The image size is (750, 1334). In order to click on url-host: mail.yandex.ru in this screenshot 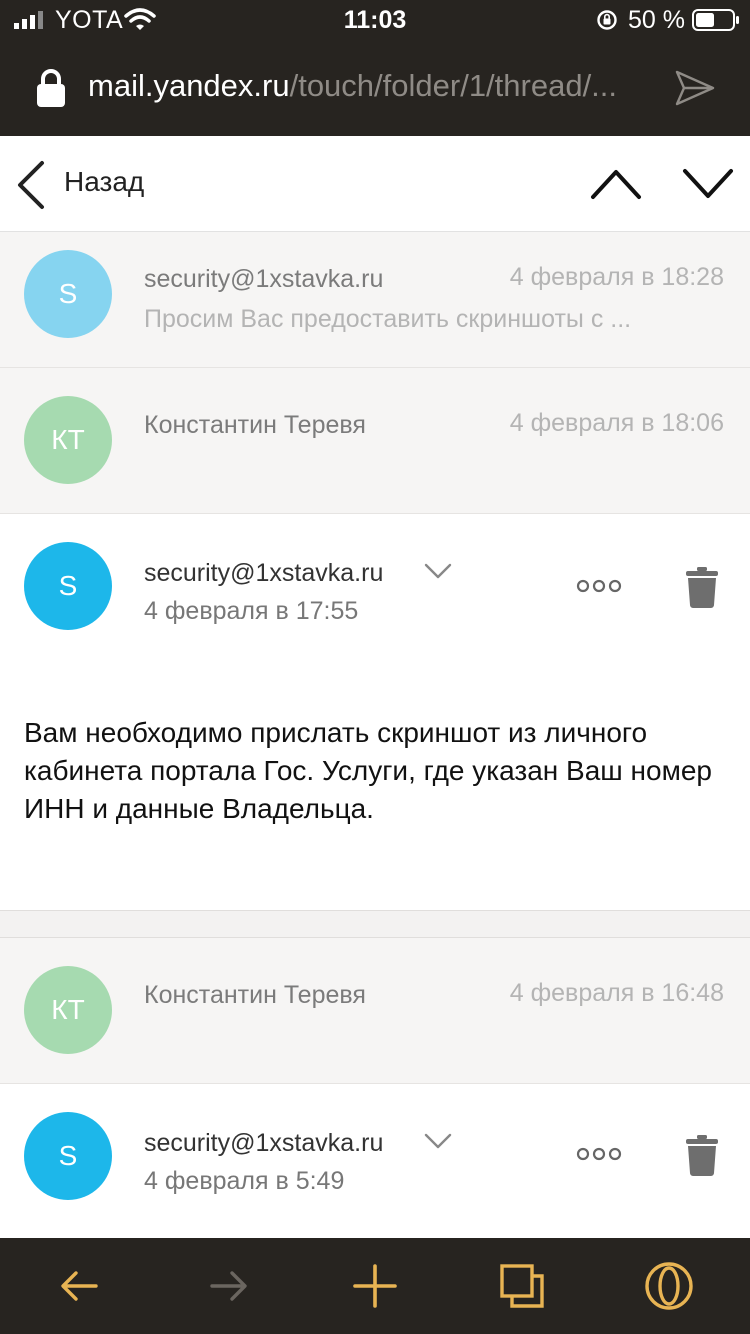, I will do `click(189, 85)`.